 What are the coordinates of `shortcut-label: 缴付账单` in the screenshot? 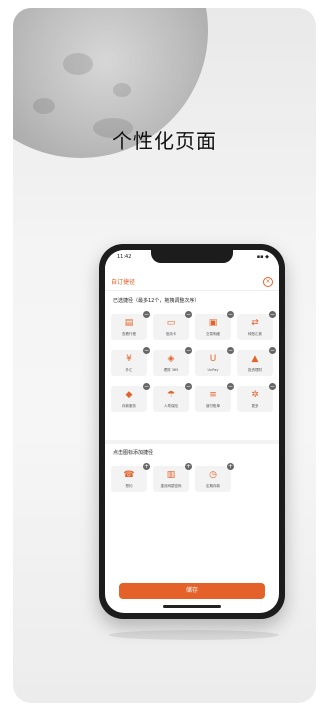 It's located at (213, 406).